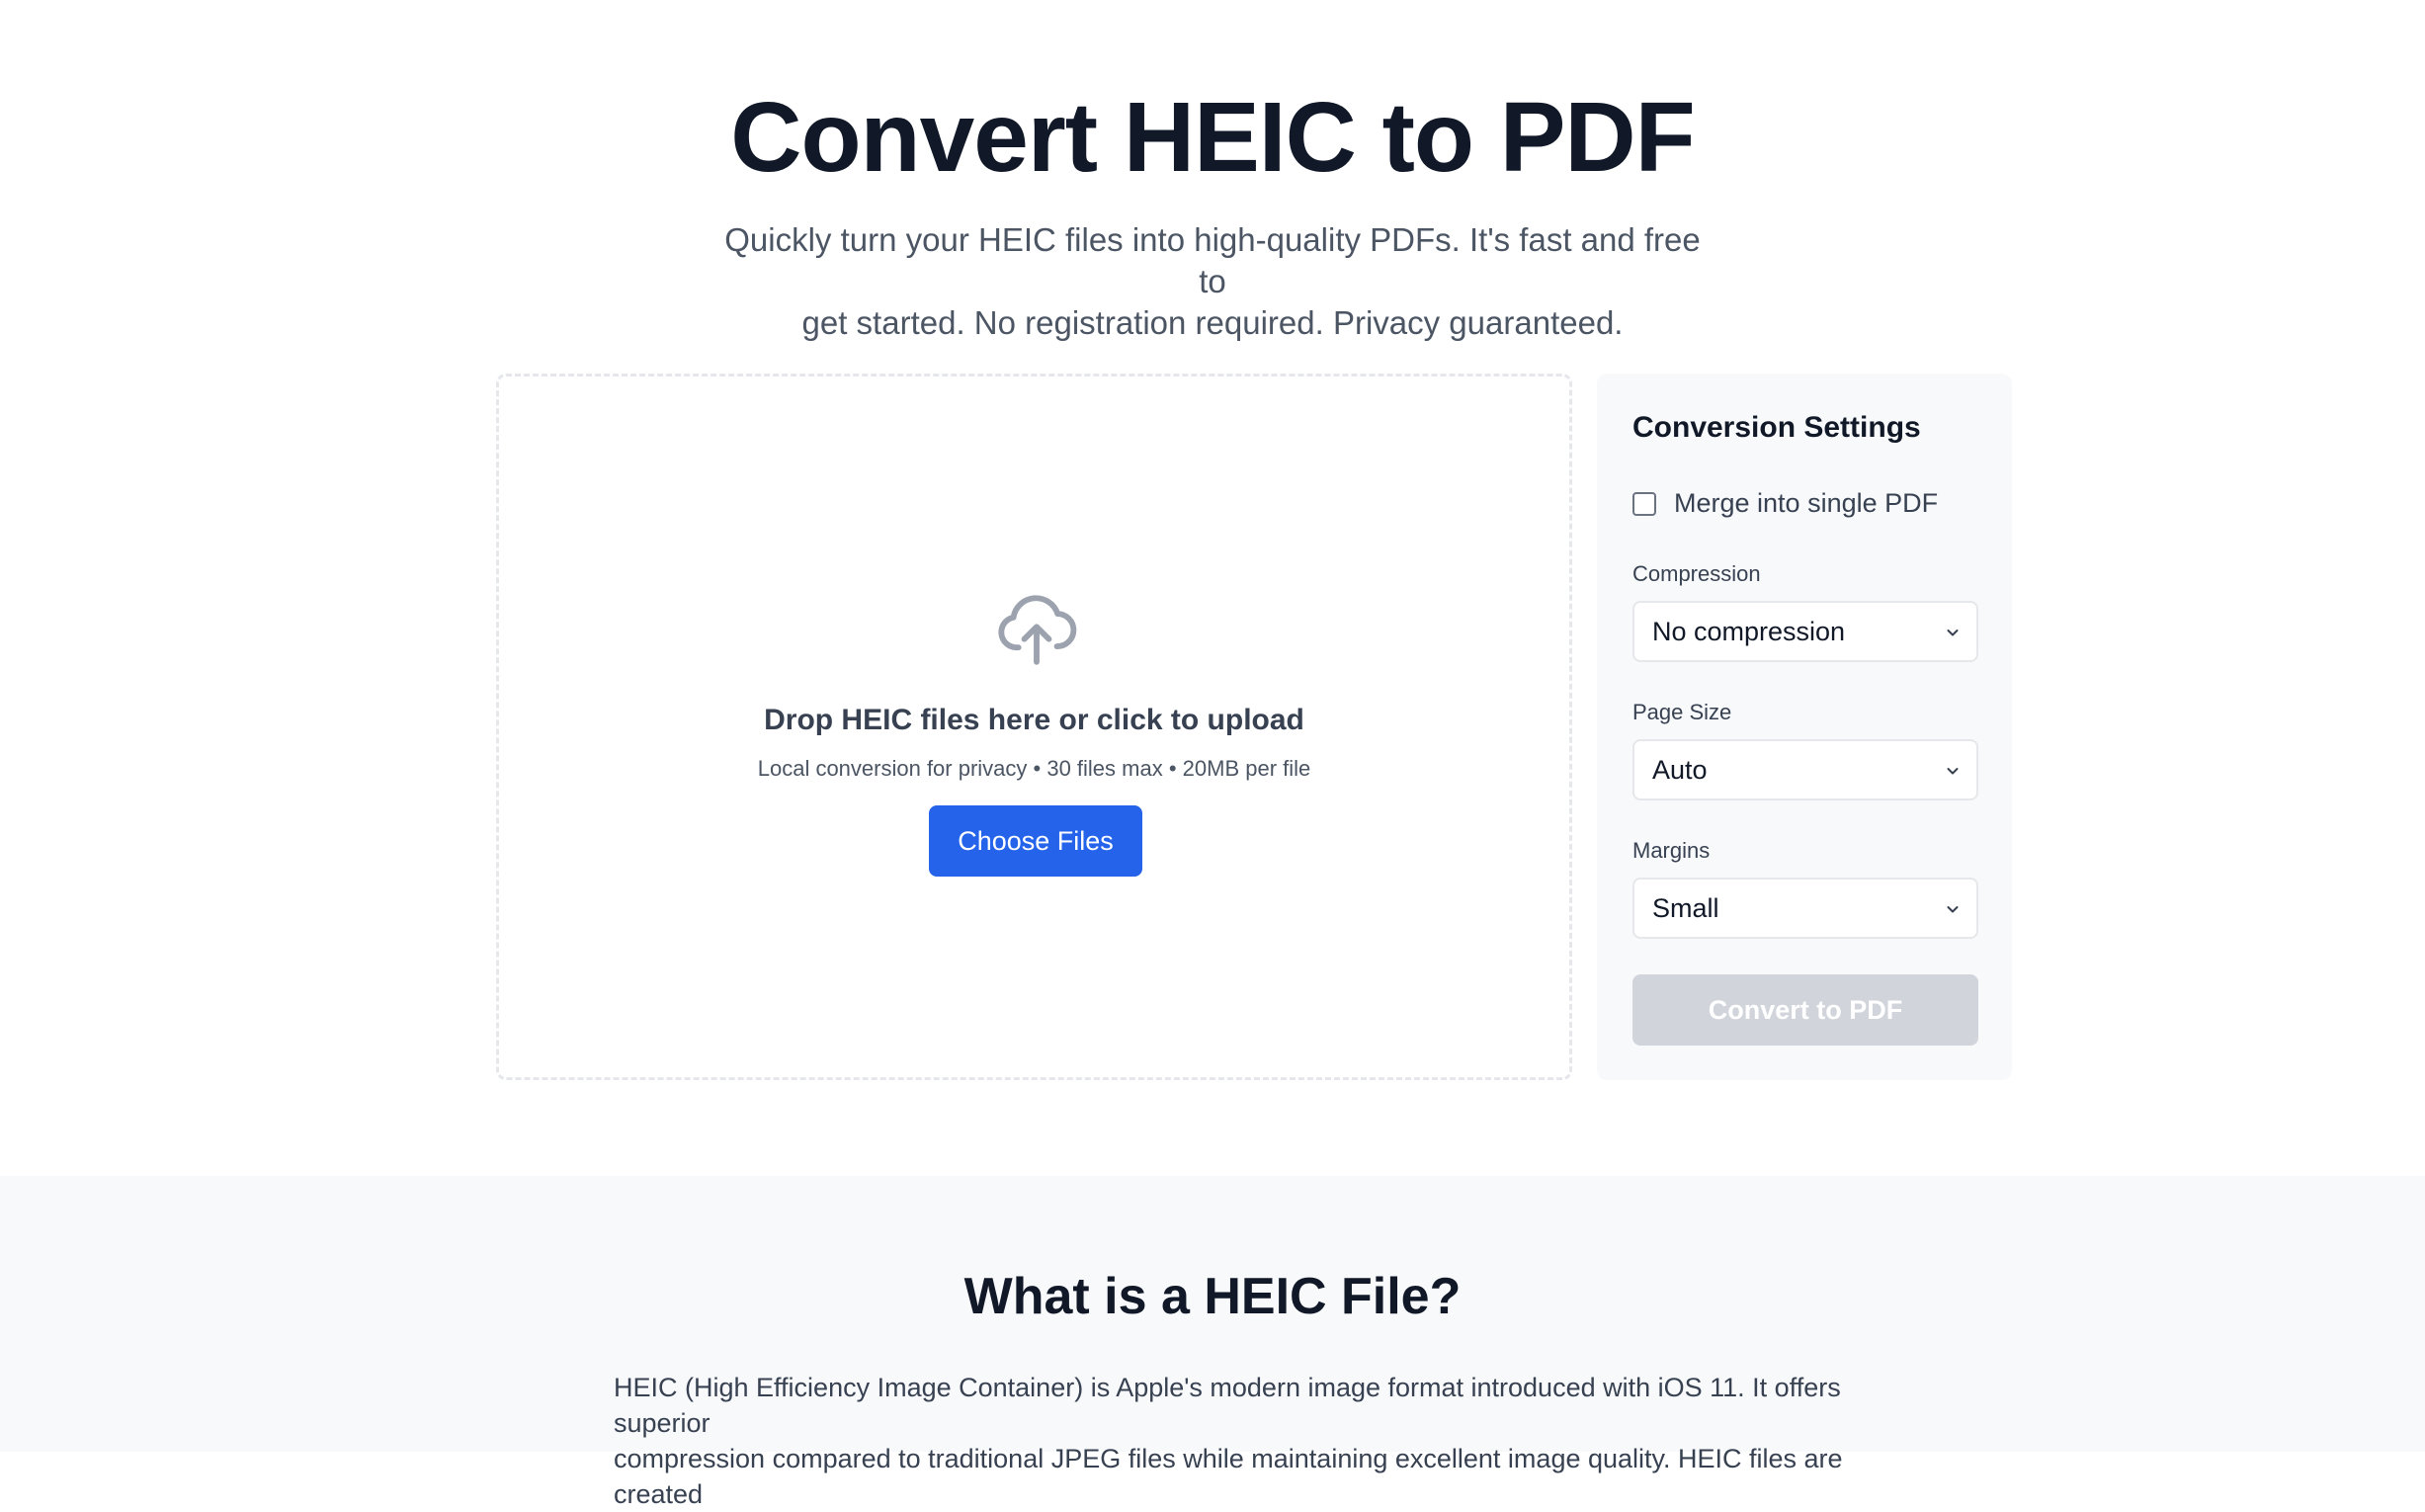  I want to click on compression-label: Compression, so click(1696, 573).